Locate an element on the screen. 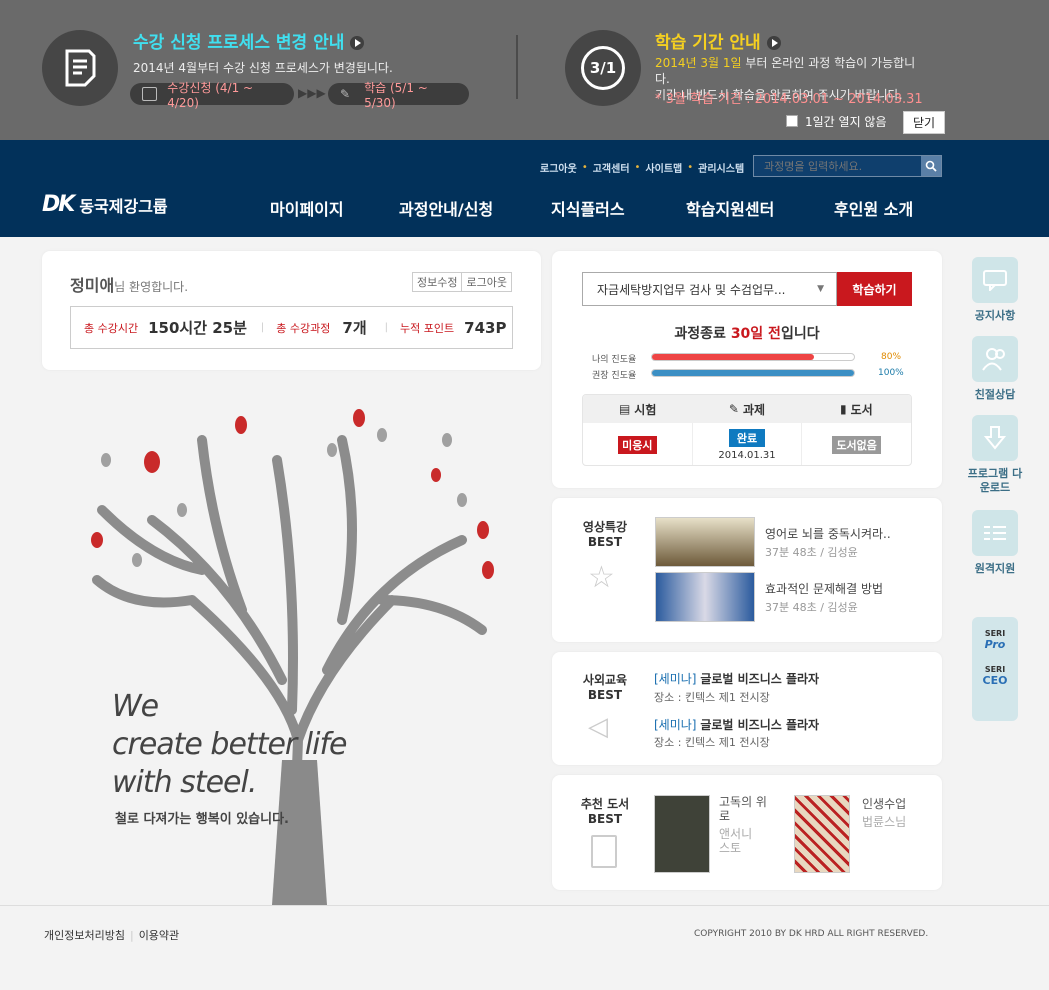  download-icon is located at coordinates (995, 438).